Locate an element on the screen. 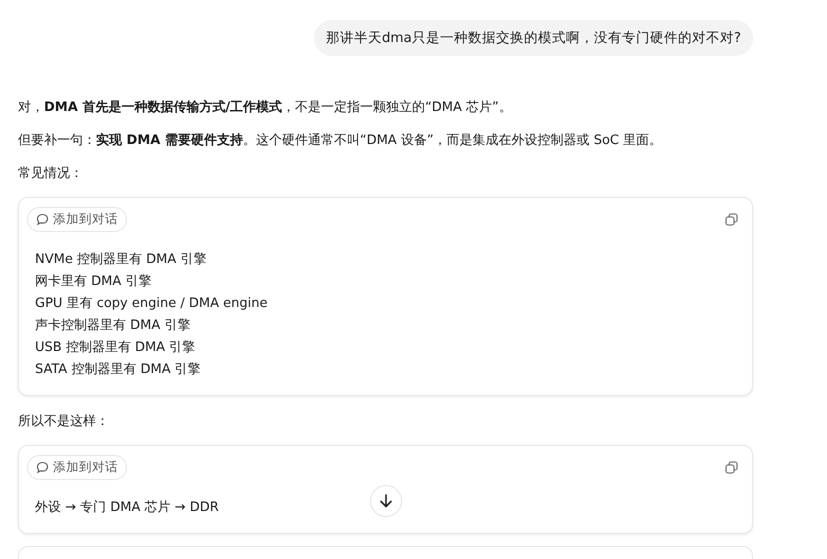  answer-paragraph: 对，DMA 首先是一种数据传输方式/工作模式，不是一定指一颗独立的“DMA 芯片”。 is located at coordinates (265, 107).